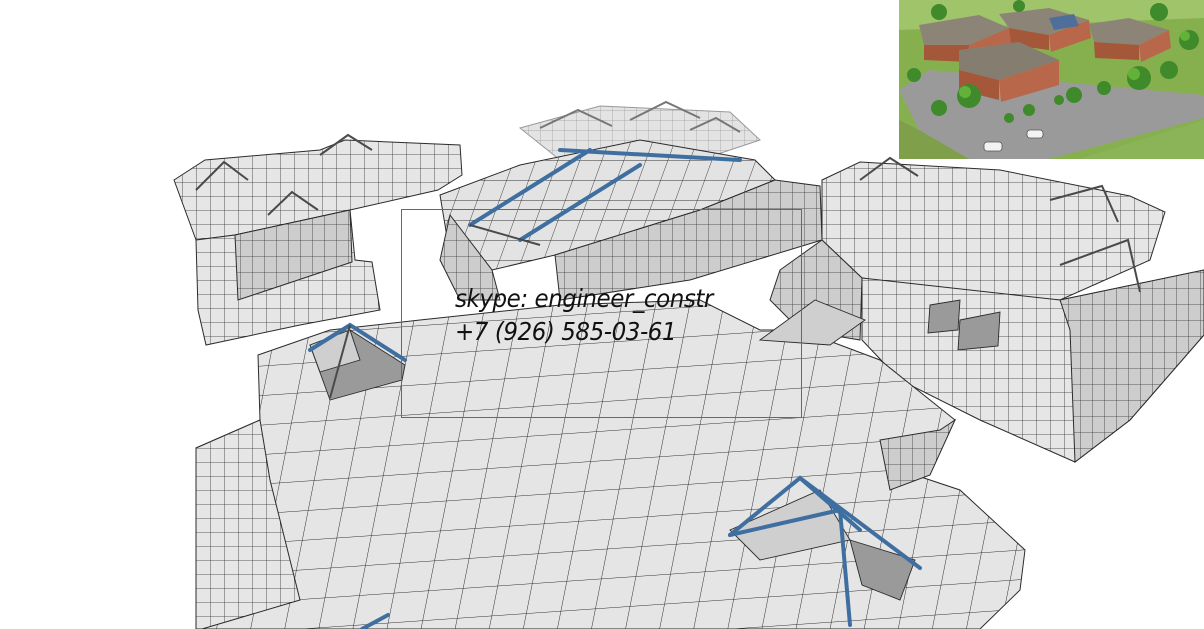  I want to click on skype-contact: skype: engineer_constr, so click(584, 298).